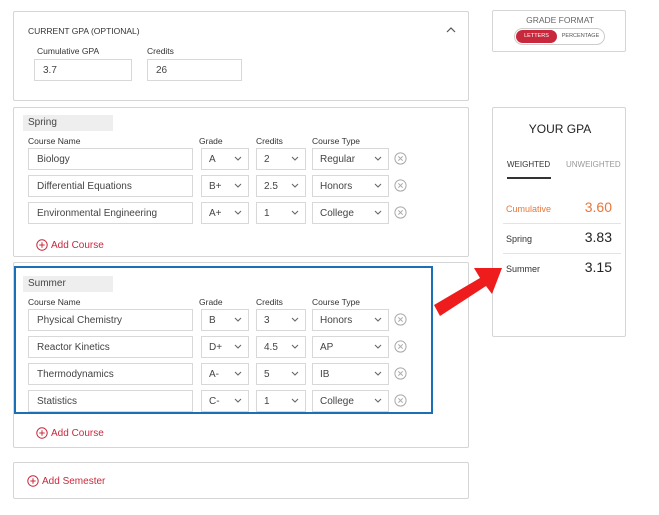 The height and width of the screenshot is (515, 659). Describe the element at coordinates (598, 237) in the screenshot. I see `gpa-row-value: 3.83` at that location.